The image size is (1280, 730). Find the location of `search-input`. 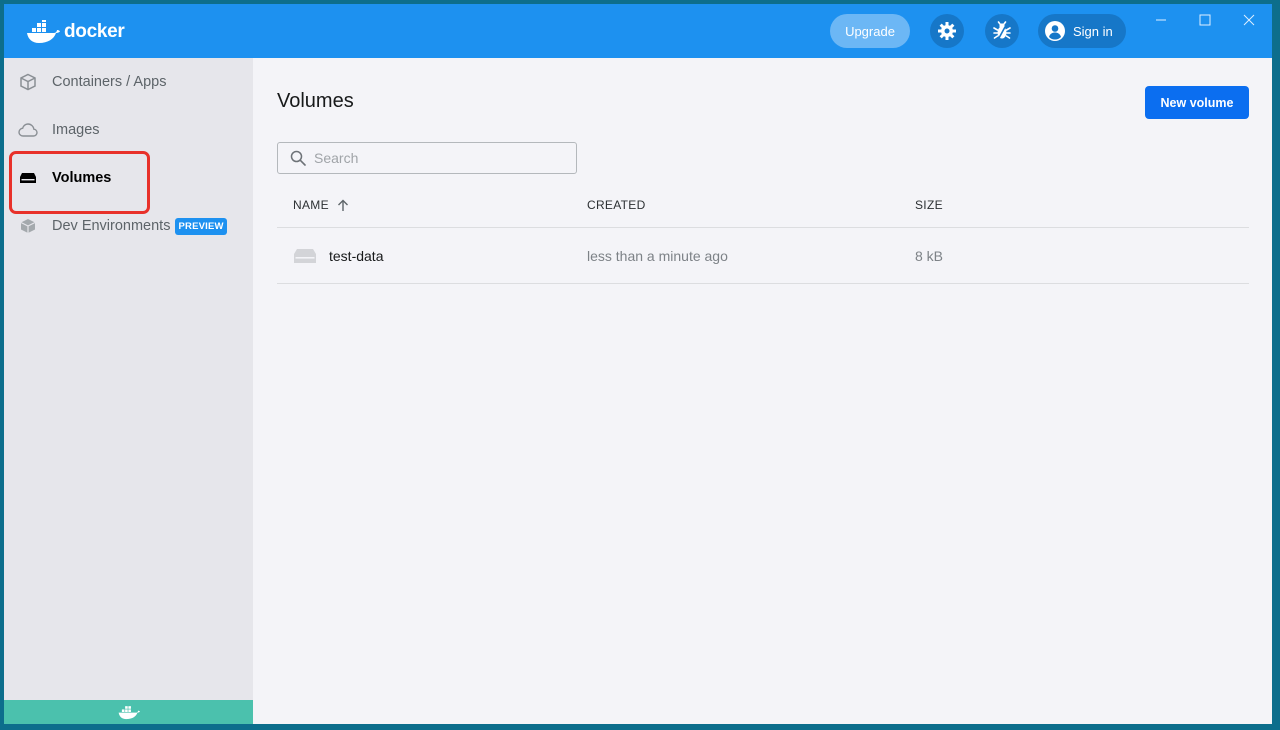

search-input is located at coordinates (439, 158).